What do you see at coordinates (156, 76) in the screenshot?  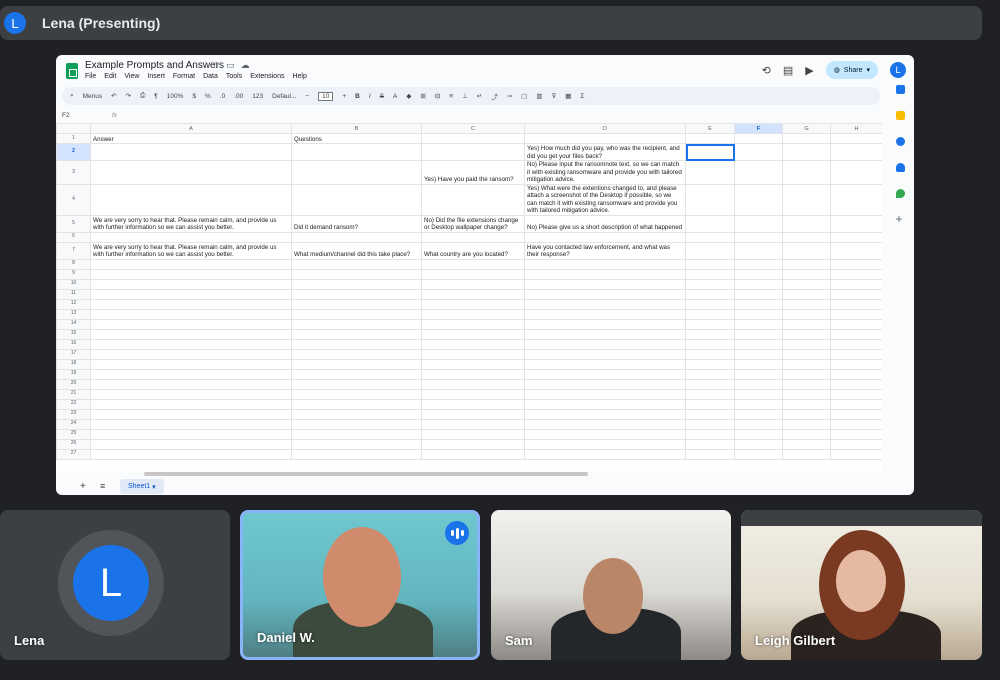 I see `menu-insert: Insert` at bounding box center [156, 76].